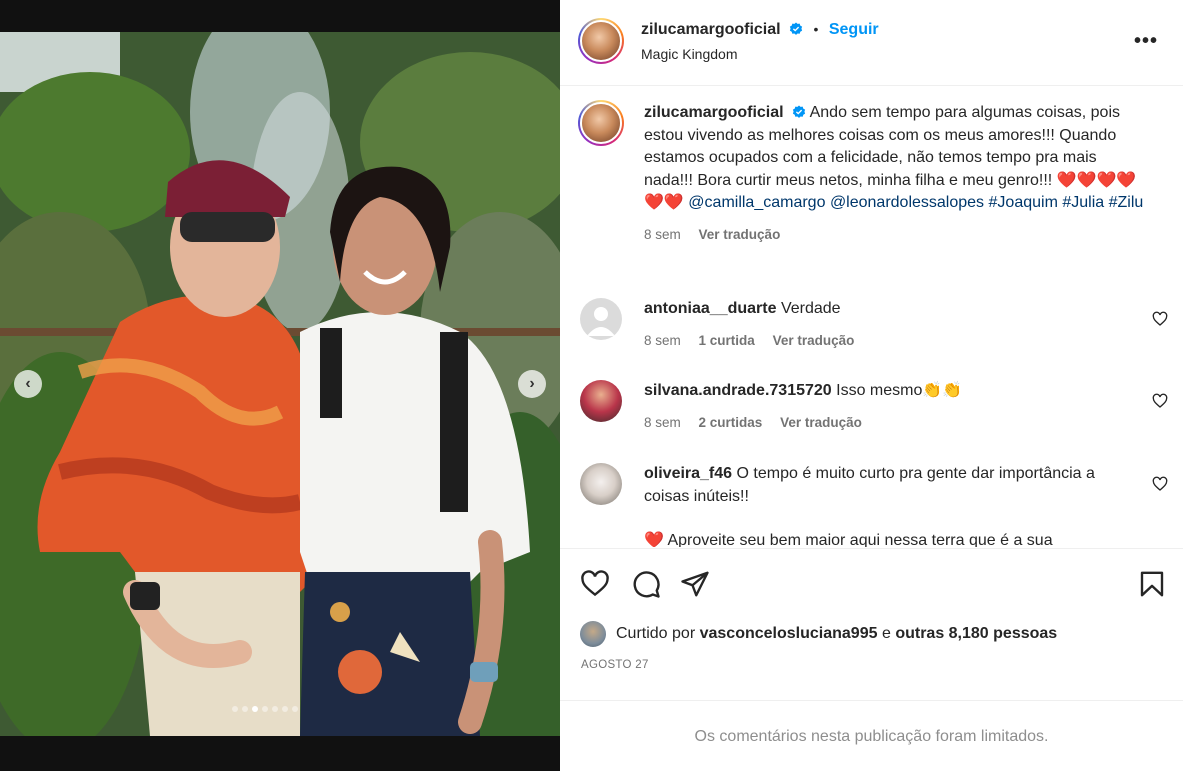 This screenshot has width=1183, height=771. Describe the element at coordinates (593, 634) in the screenshot. I see `liked-by-avatar` at that location.